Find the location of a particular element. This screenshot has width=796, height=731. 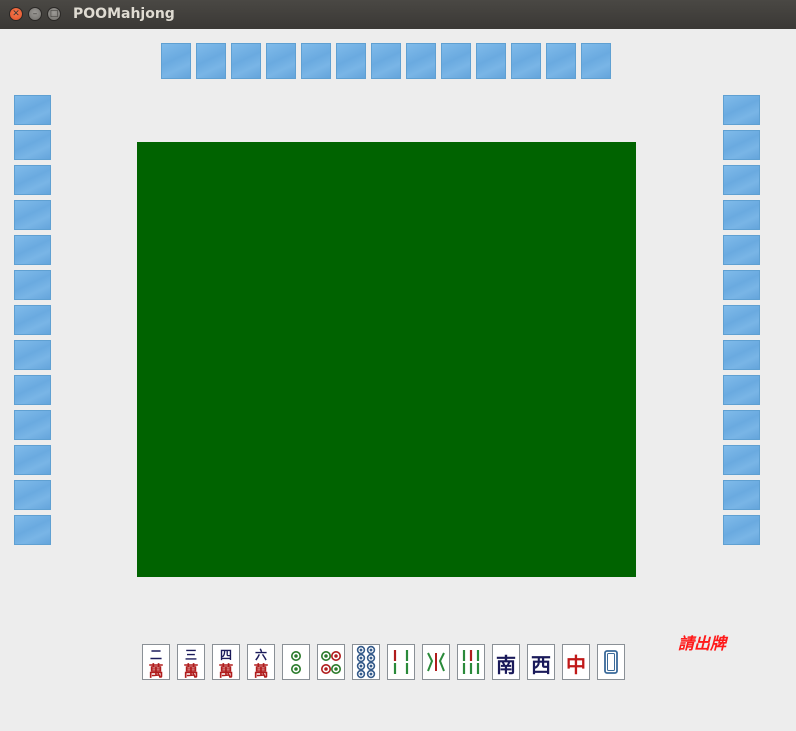

maximize-icon: □ is located at coordinates (54, 14).